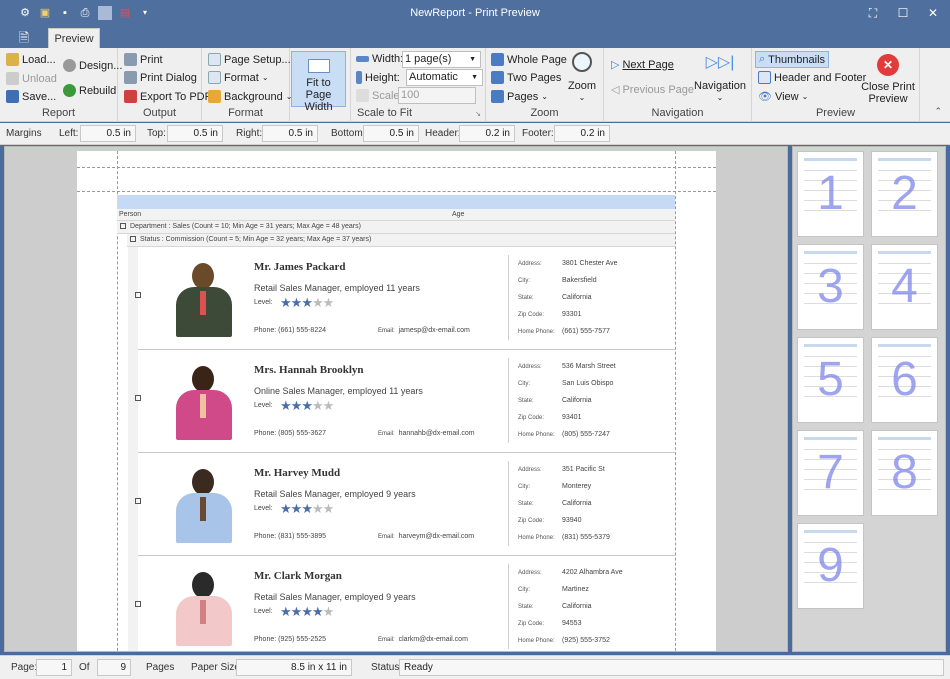 Image resolution: width=950 pixels, height=679 pixels. I want to click on export-pdf-icon: ▤, so click(125, 13).